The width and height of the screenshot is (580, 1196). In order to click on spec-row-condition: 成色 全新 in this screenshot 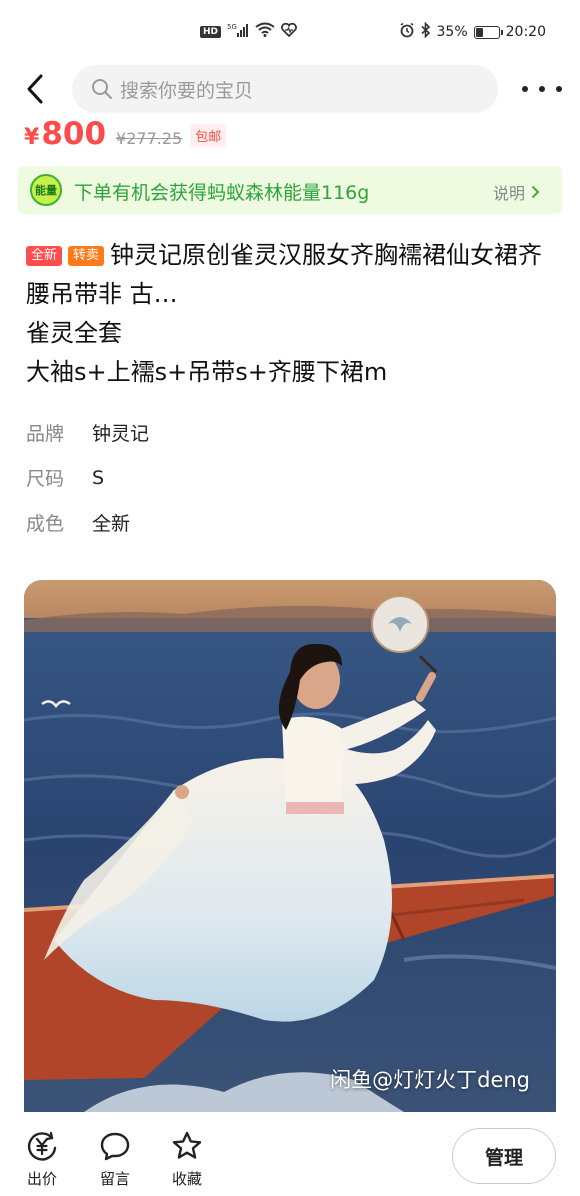, I will do `click(286, 522)`.